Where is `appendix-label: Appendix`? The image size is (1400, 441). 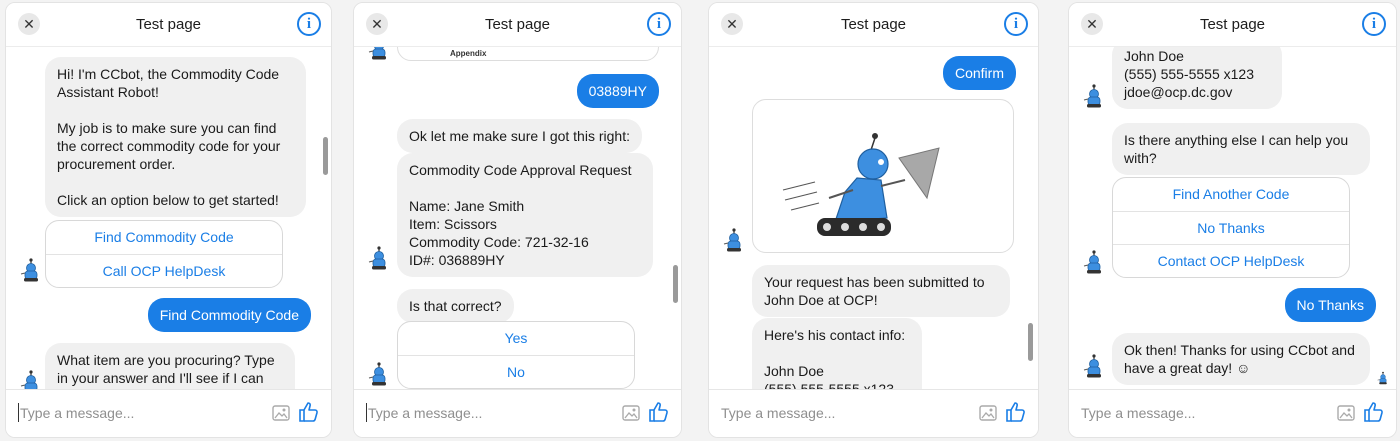
appendix-label: Appendix is located at coordinates (468, 53).